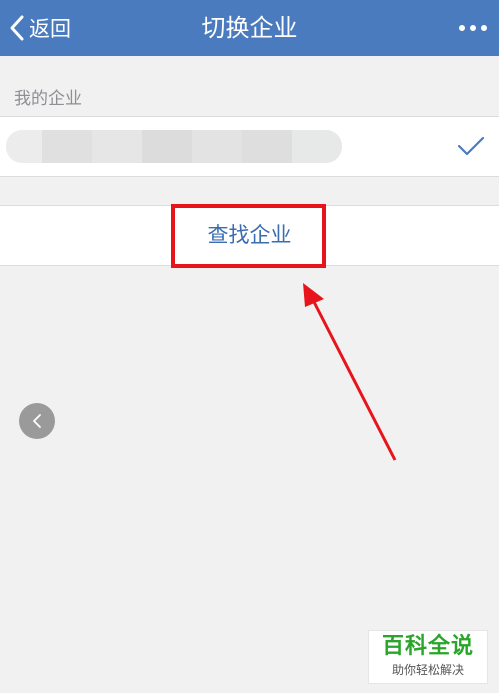  What do you see at coordinates (427, 646) in the screenshot?
I see `watermark-title: 百科全说` at bounding box center [427, 646].